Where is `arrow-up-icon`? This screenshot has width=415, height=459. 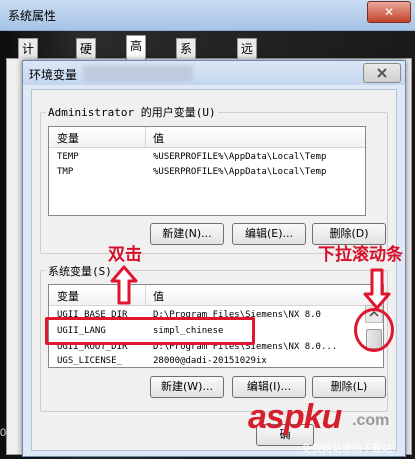 arrow-up-icon is located at coordinates (124, 285).